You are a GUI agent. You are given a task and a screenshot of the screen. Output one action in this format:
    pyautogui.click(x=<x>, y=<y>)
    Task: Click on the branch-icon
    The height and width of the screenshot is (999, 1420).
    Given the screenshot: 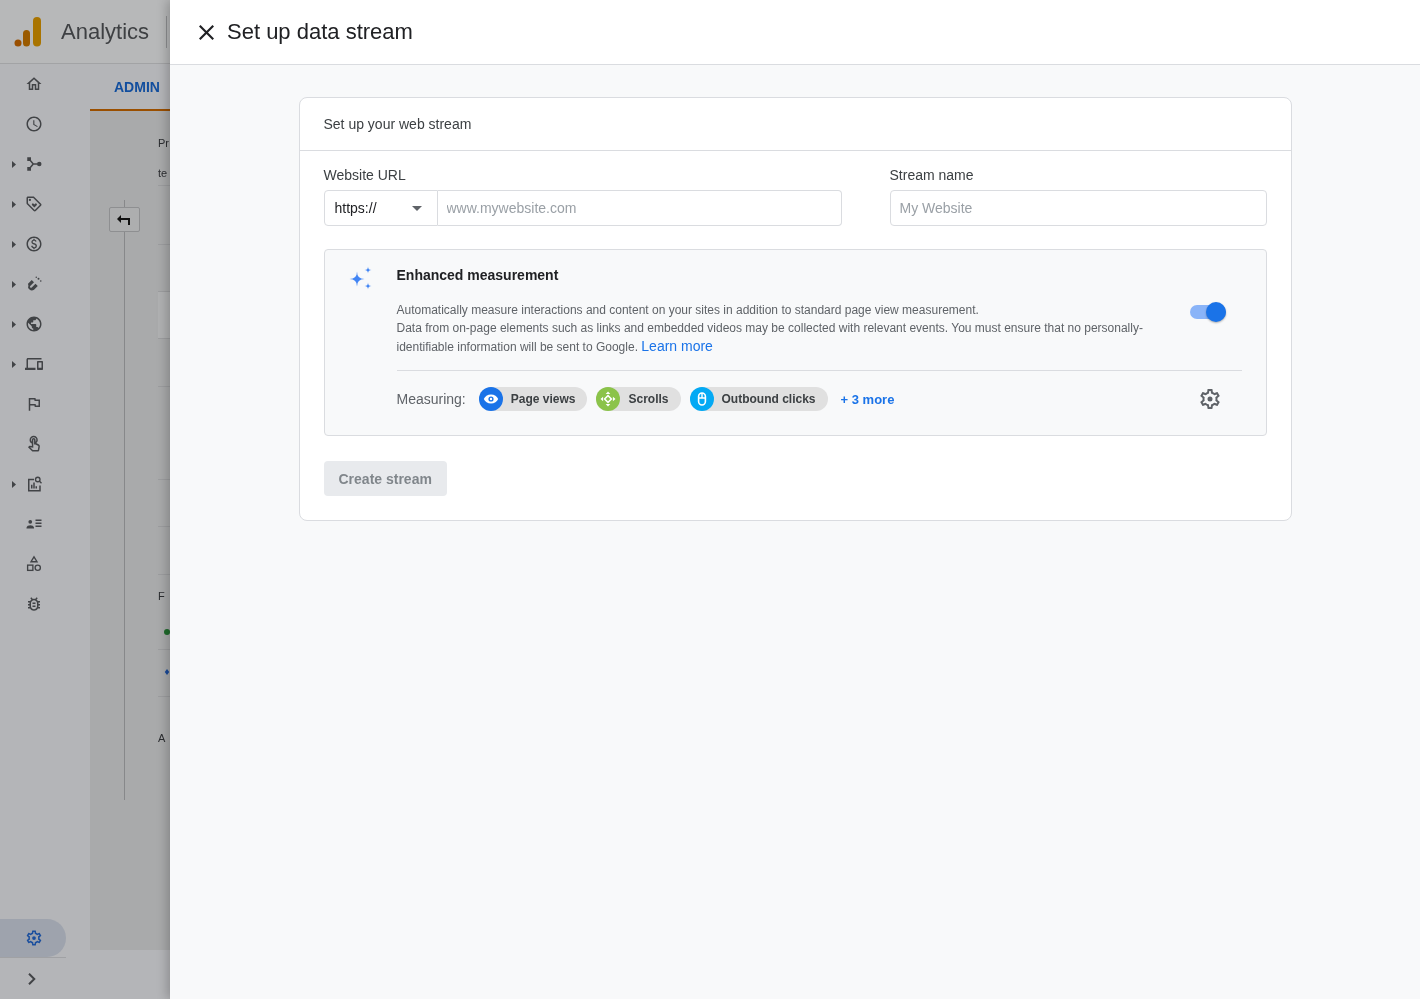 What is the action you would take?
    pyautogui.click(x=34, y=164)
    